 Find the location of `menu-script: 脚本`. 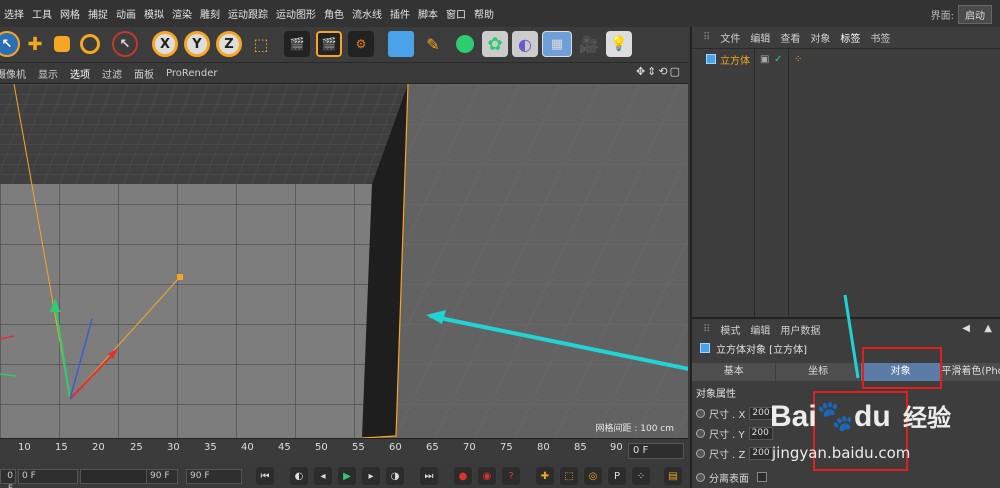

menu-script: 脚本 is located at coordinates (428, 13).